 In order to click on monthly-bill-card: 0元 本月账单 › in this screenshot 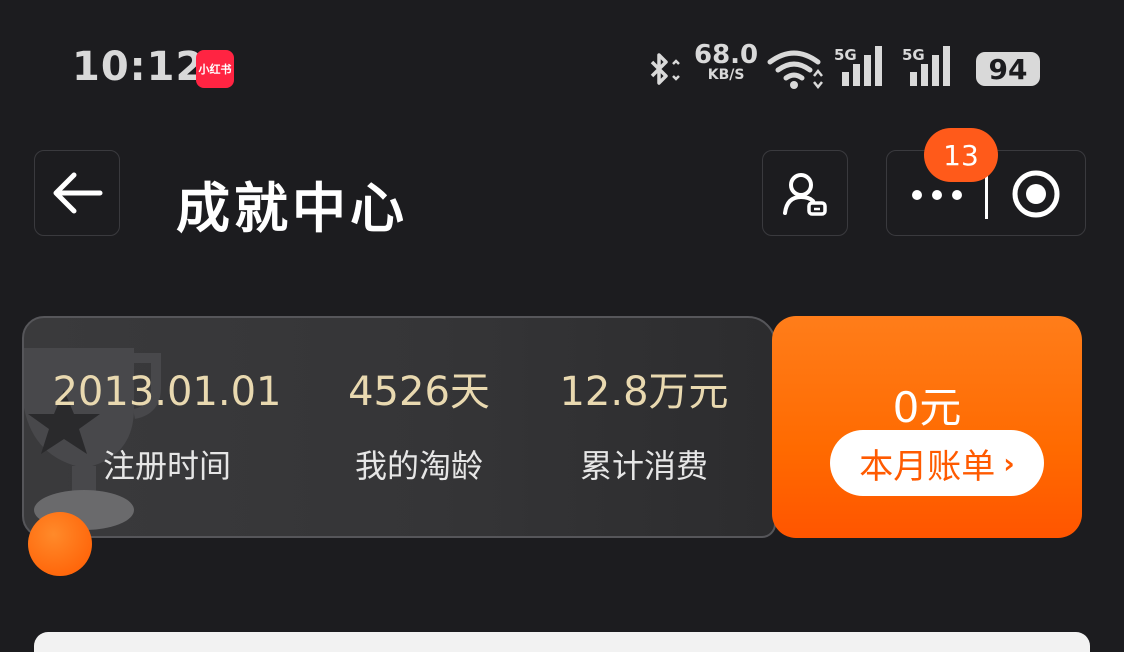, I will do `click(927, 427)`.